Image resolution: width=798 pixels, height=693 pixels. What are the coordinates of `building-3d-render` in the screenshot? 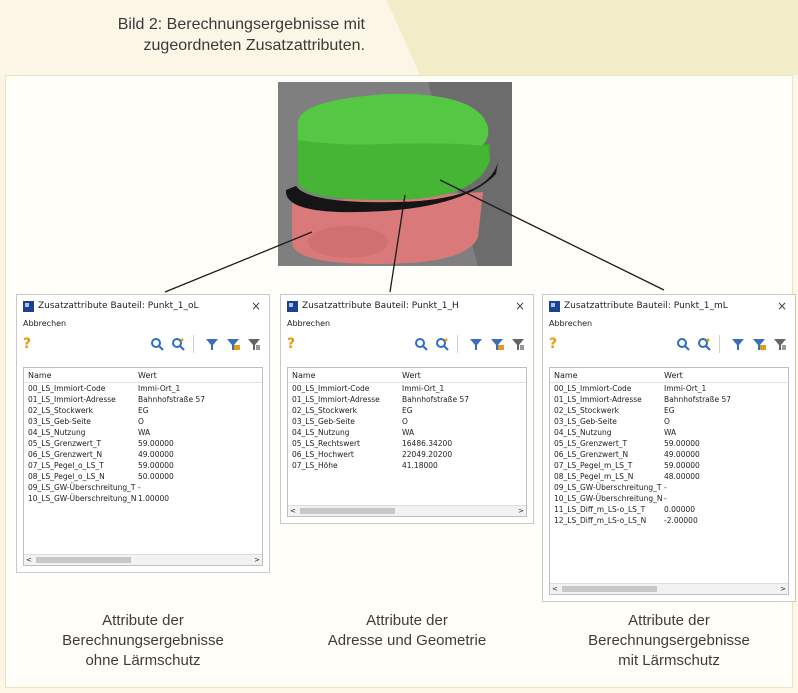 It's located at (395, 174).